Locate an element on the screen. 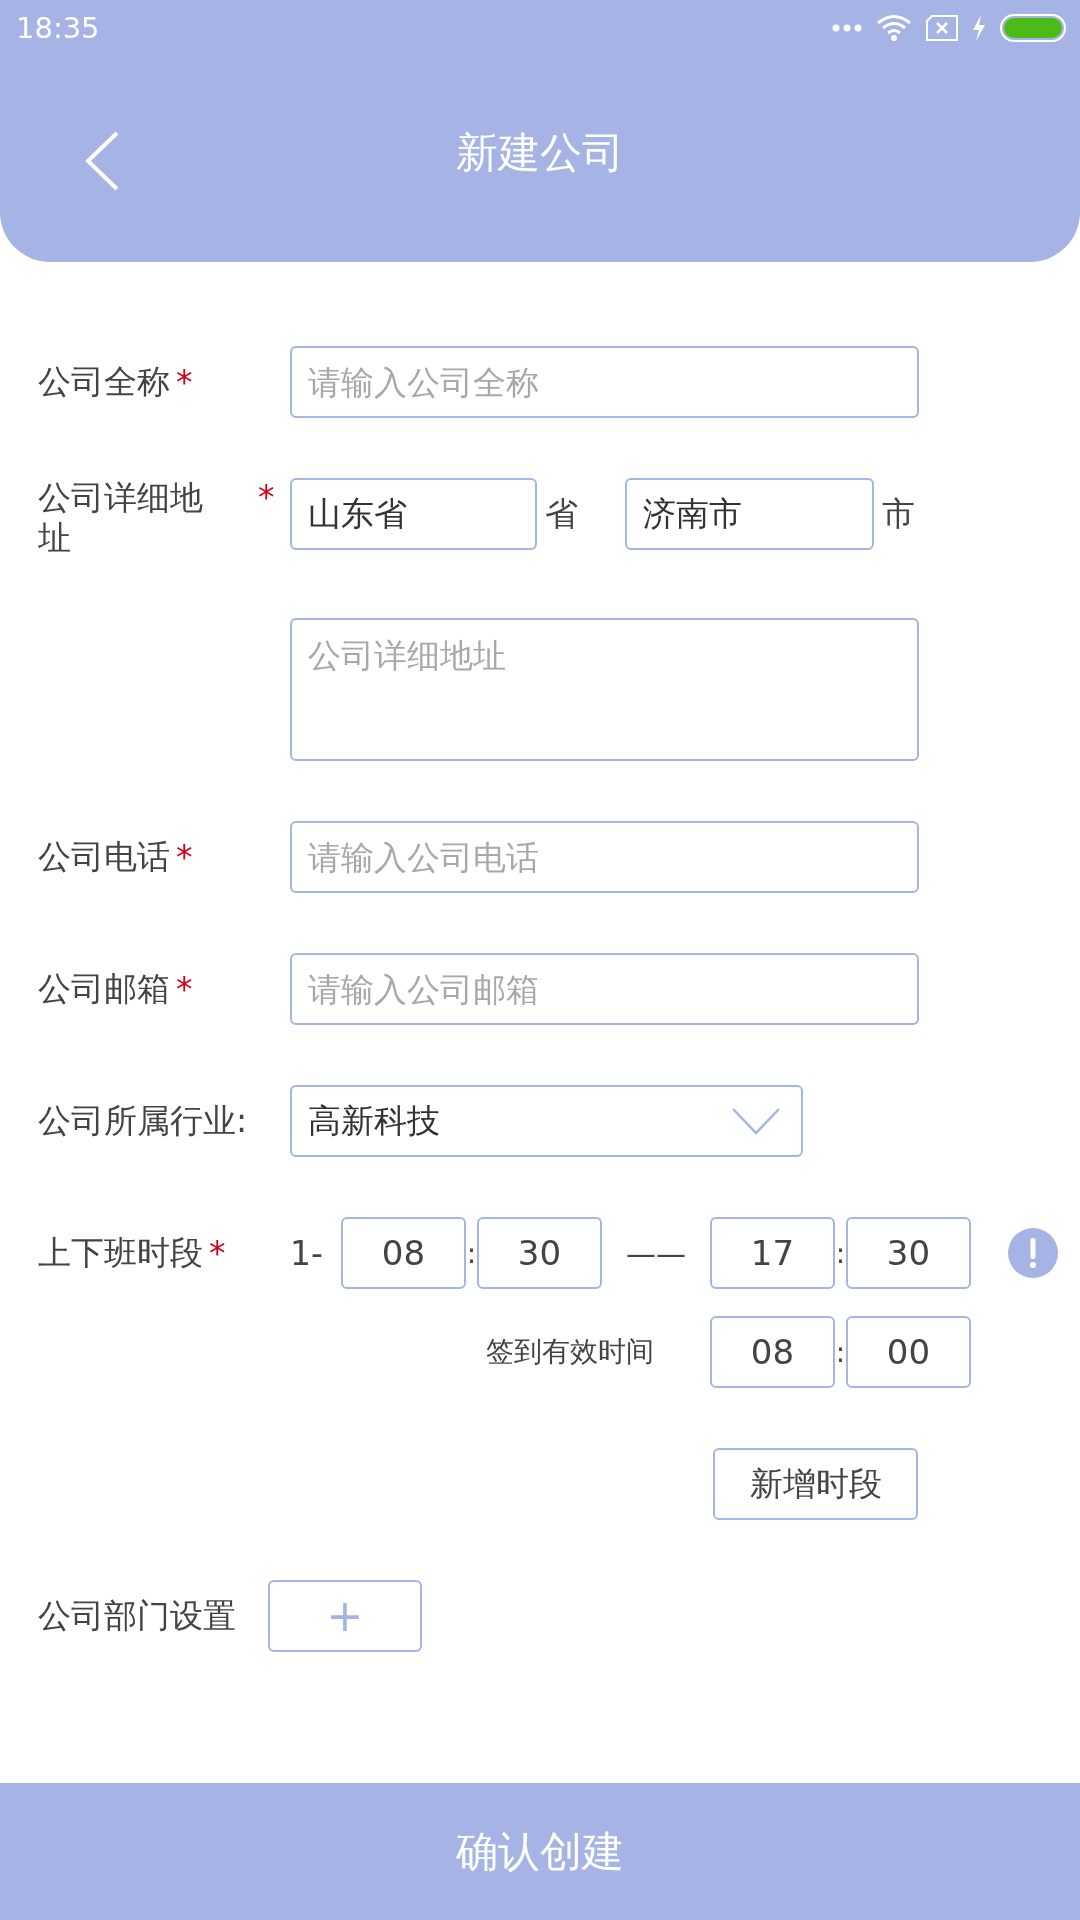 Image resolution: width=1080 pixels, height=1920 pixels. input-field: 请输入公司邮箱 is located at coordinates (604, 989).